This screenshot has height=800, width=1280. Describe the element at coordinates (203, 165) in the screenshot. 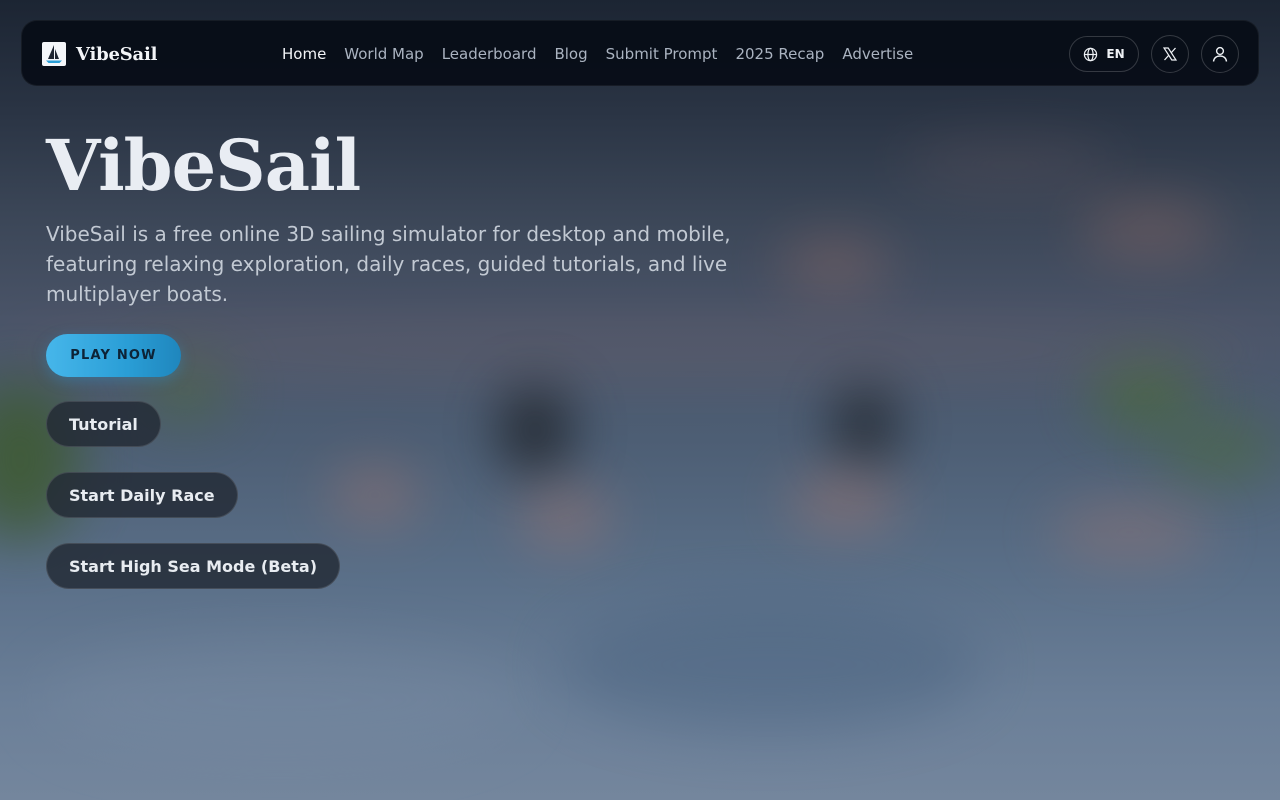

I see `hero-title: VibeSail` at that location.